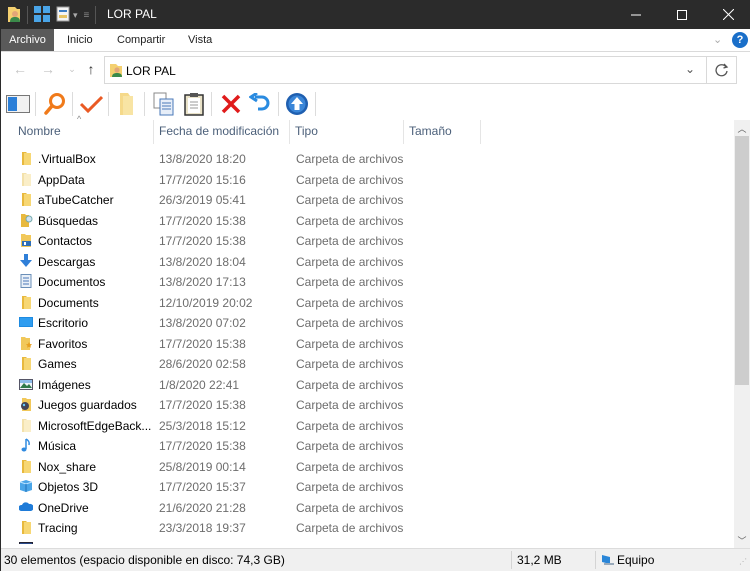  What do you see at coordinates (539, 560) in the screenshot?
I see `selection-size: 31,2 MB` at bounding box center [539, 560].